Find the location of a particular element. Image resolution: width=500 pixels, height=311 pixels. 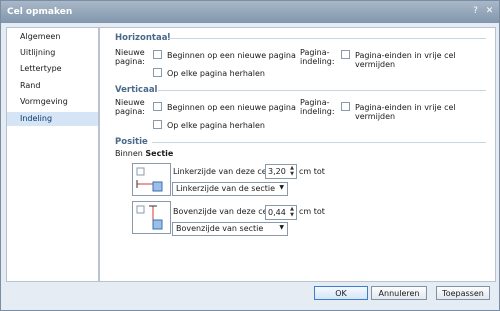

vertical-new-page-label: Nieuwe pagina: is located at coordinates (130, 107).